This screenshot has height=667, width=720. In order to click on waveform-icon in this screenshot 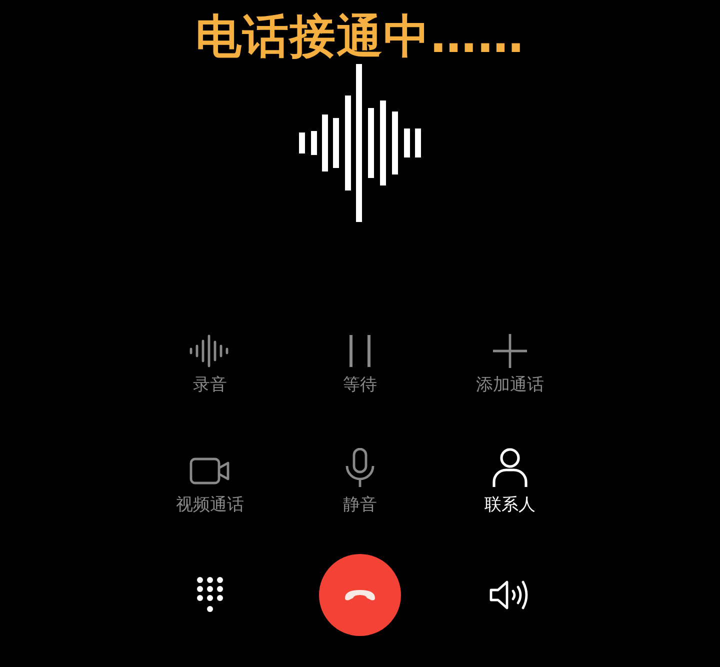, I will do `click(210, 351)`.